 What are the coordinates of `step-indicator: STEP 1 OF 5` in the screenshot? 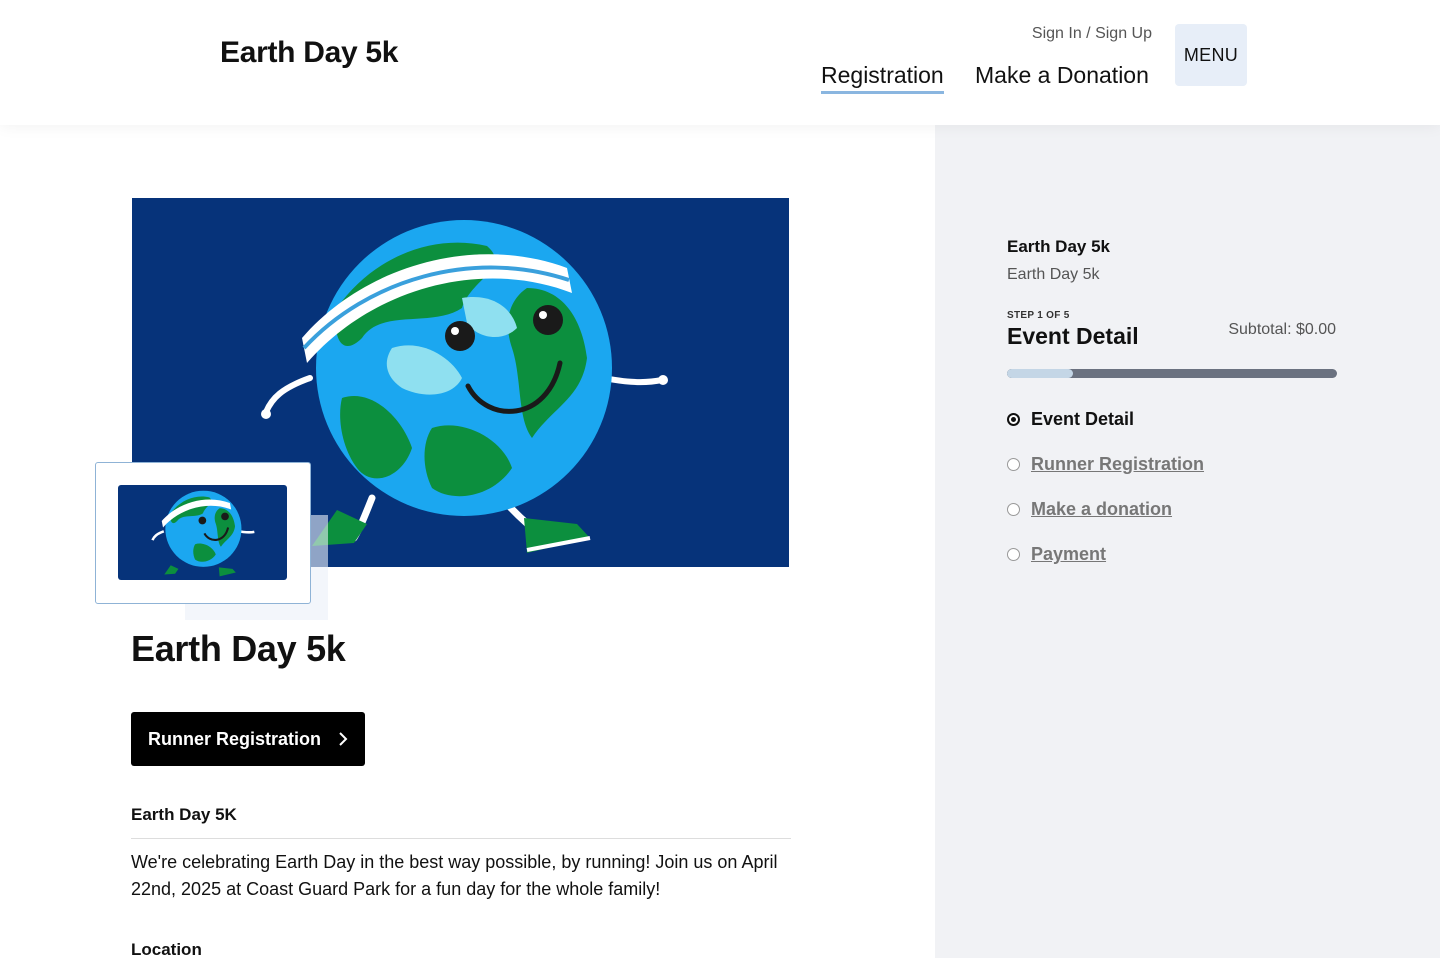 It's located at (1038, 315).